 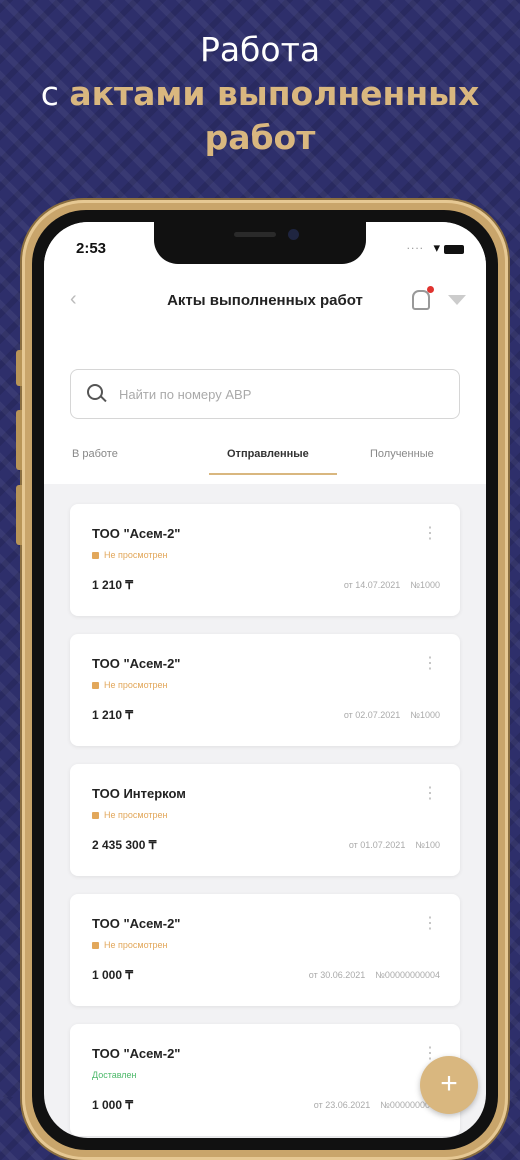 What do you see at coordinates (372, 1105) in the screenshot?
I see `card-meta: от 23.06.2021 №0000000000` at bounding box center [372, 1105].